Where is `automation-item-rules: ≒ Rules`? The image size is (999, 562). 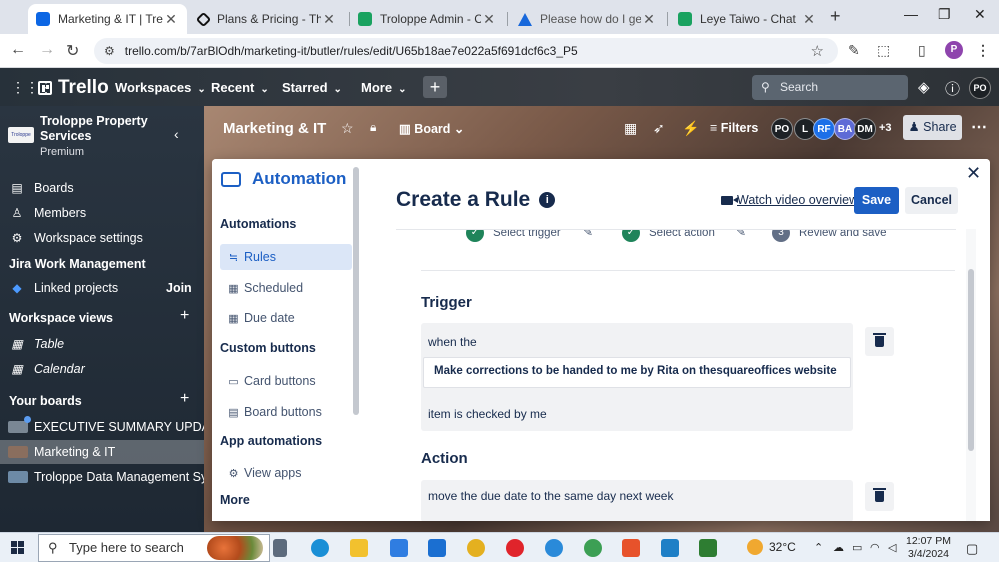
automation-item-rules: ≒ Rules is located at coordinates (286, 257).